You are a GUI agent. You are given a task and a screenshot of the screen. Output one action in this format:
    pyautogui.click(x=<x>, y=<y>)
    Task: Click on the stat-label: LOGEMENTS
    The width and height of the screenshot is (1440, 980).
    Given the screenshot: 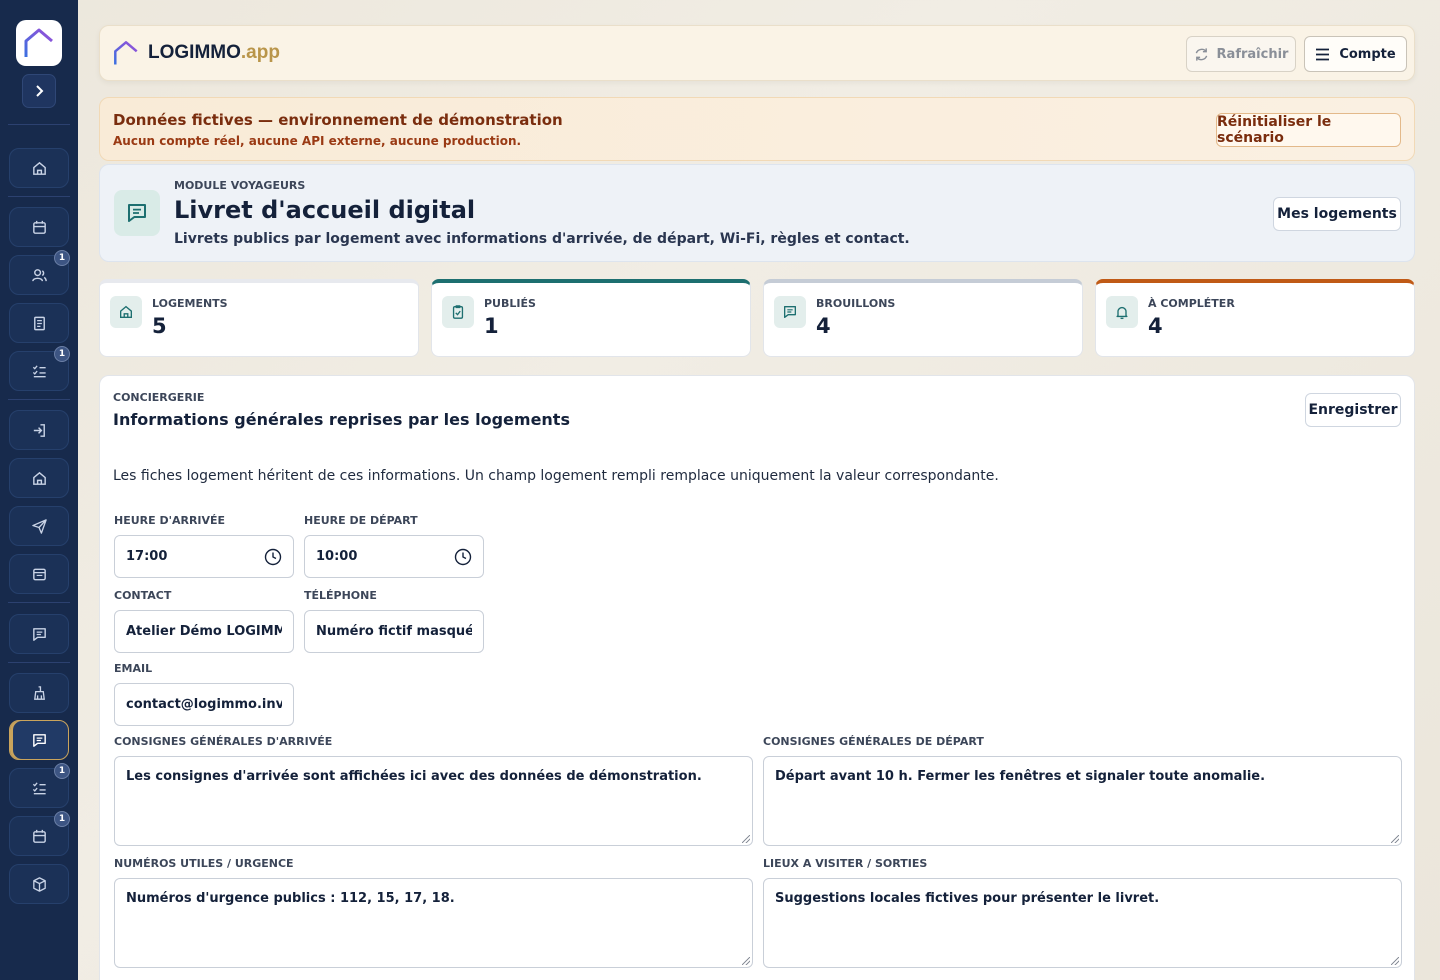 What is the action you would take?
    pyautogui.click(x=190, y=303)
    